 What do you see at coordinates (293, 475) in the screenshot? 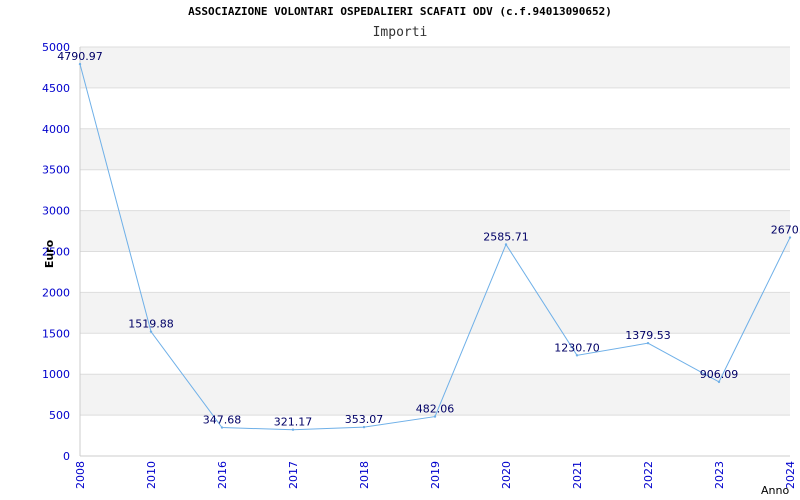
I see `x-tick-label: 2017` at bounding box center [293, 475].